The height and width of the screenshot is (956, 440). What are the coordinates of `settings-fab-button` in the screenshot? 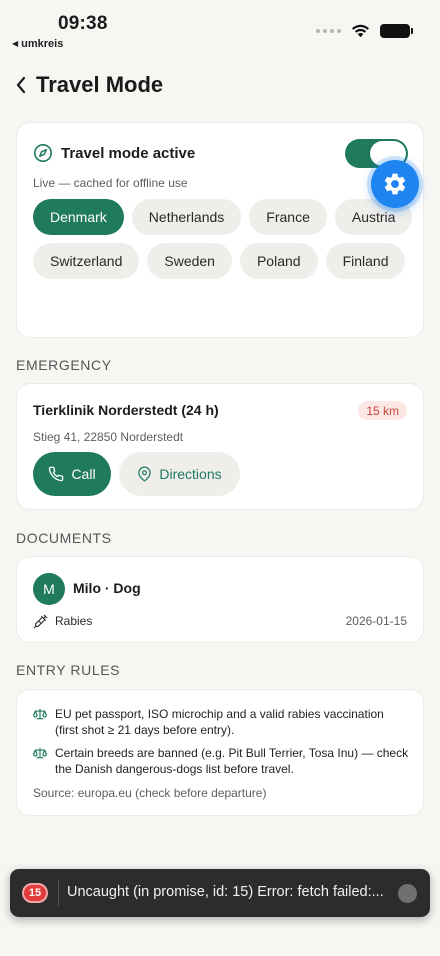 It's located at (395, 184).